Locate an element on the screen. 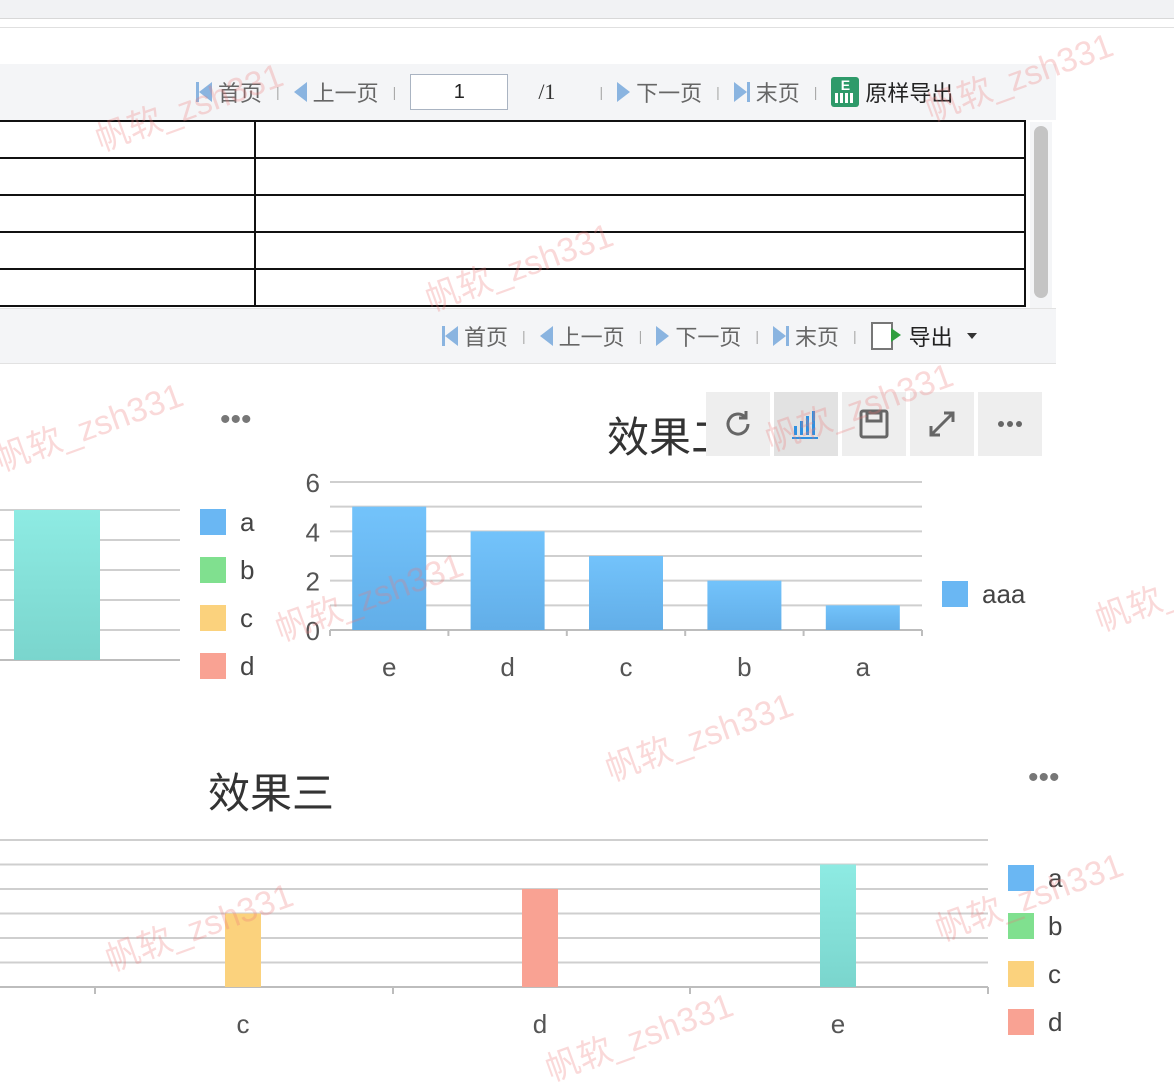 Image resolution: width=1174 pixels, height=1091 pixels. legend-label: b is located at coordinates (247, 569).